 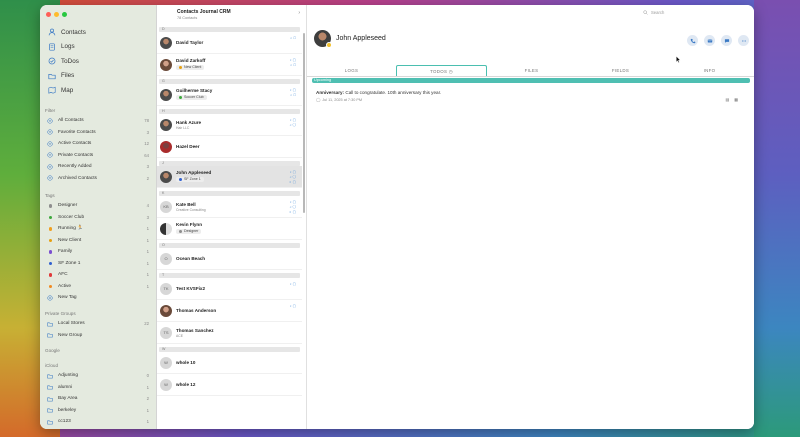 I want to click on tab-files: FILES, so click(x=531, y=70).